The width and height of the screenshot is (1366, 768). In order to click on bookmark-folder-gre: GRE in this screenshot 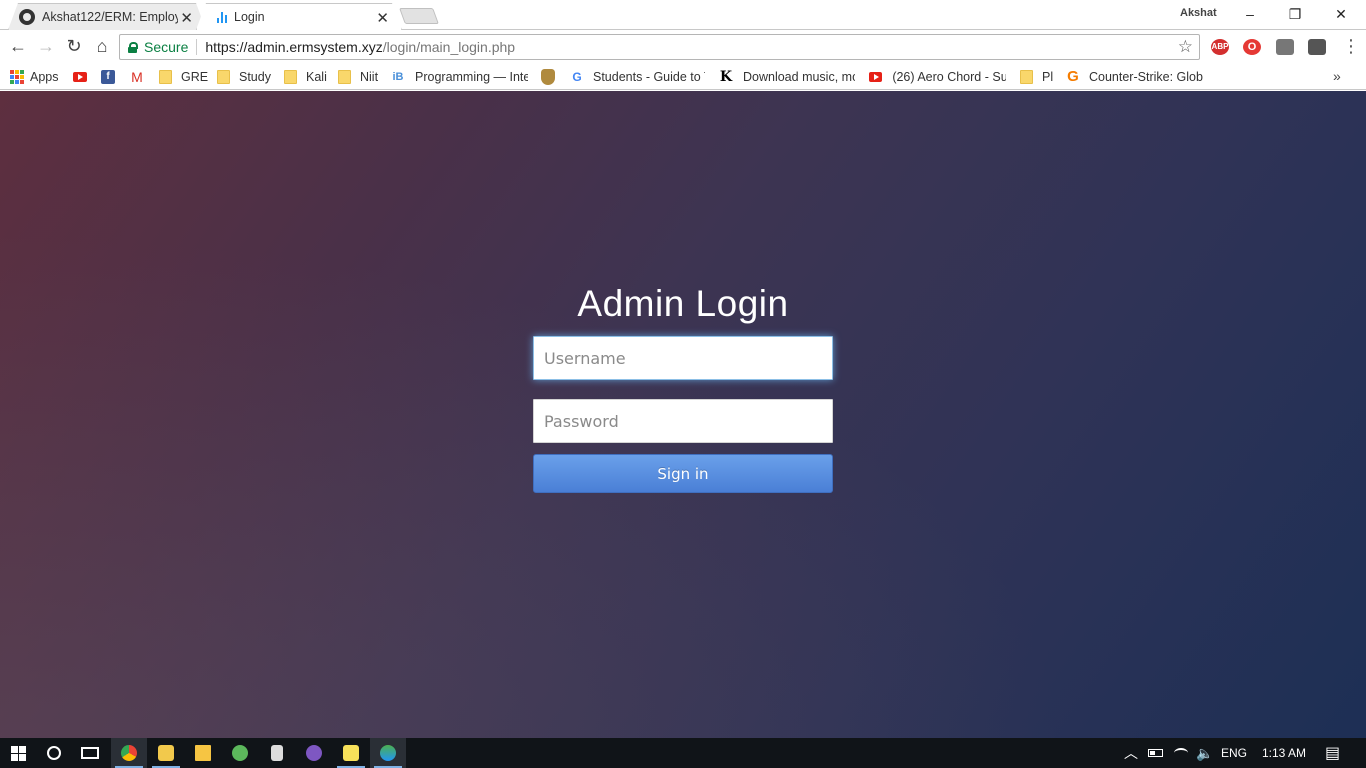, I will do `click(183, 76)`.